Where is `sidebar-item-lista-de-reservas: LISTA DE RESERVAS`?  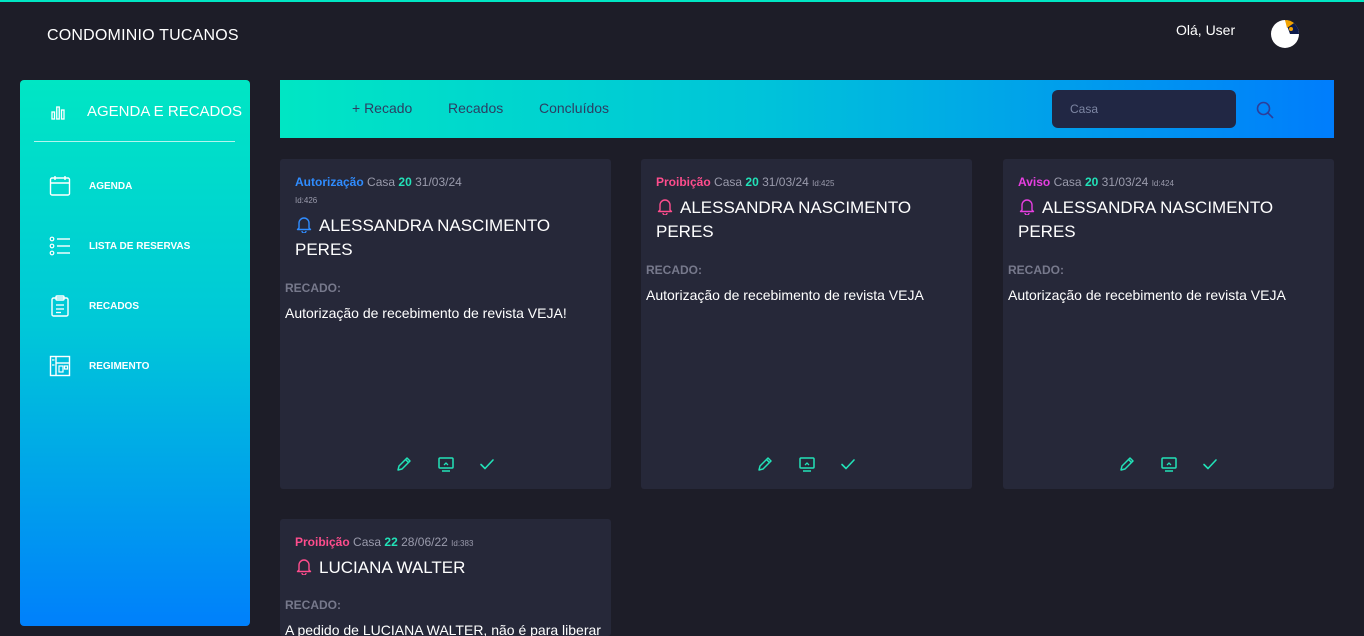
sidebar-item-lista-de-reservas: LISTA DE RESERVAS is located at coordinates (135, 247).